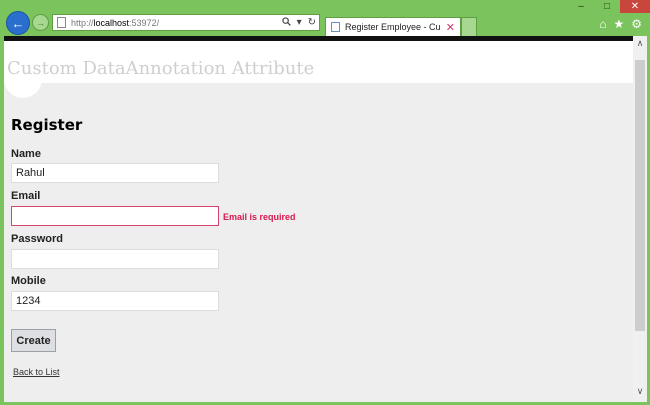 Image resolution: width=650 pixels, height=405 pixels. I want to click on vertical-scrollbar: ∧ ∨, so click(640, 219).